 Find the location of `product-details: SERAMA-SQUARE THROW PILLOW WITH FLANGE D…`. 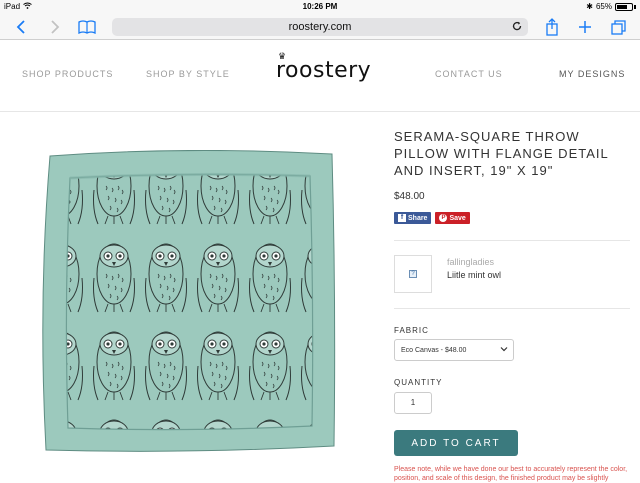

product-details: SERAMA-SQUARE THROW PILLOW WITH FLANGE D… is located at coordinates (514, 176).